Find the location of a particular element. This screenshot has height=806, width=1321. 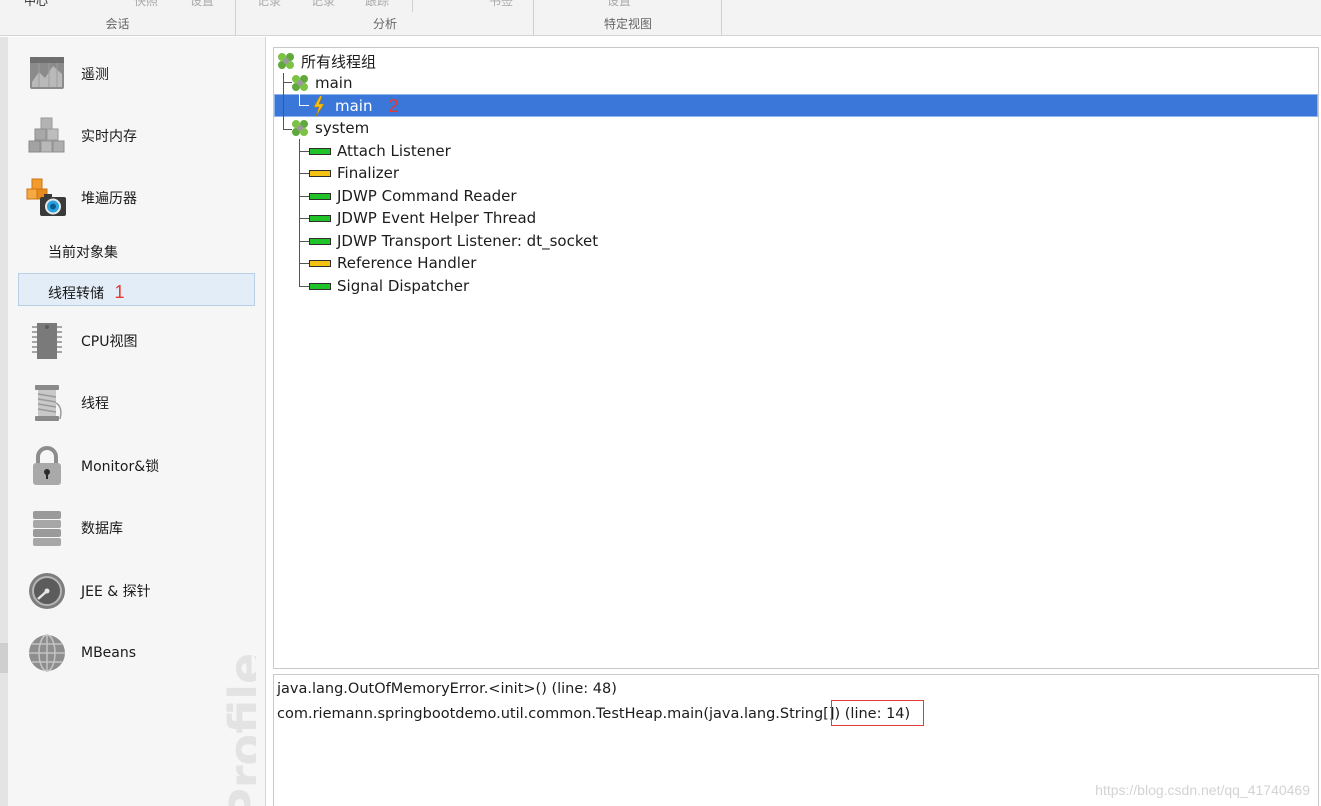

sidebar-subitem-thread-dump: 线程转储 1 is located at coordinates (86, 292).